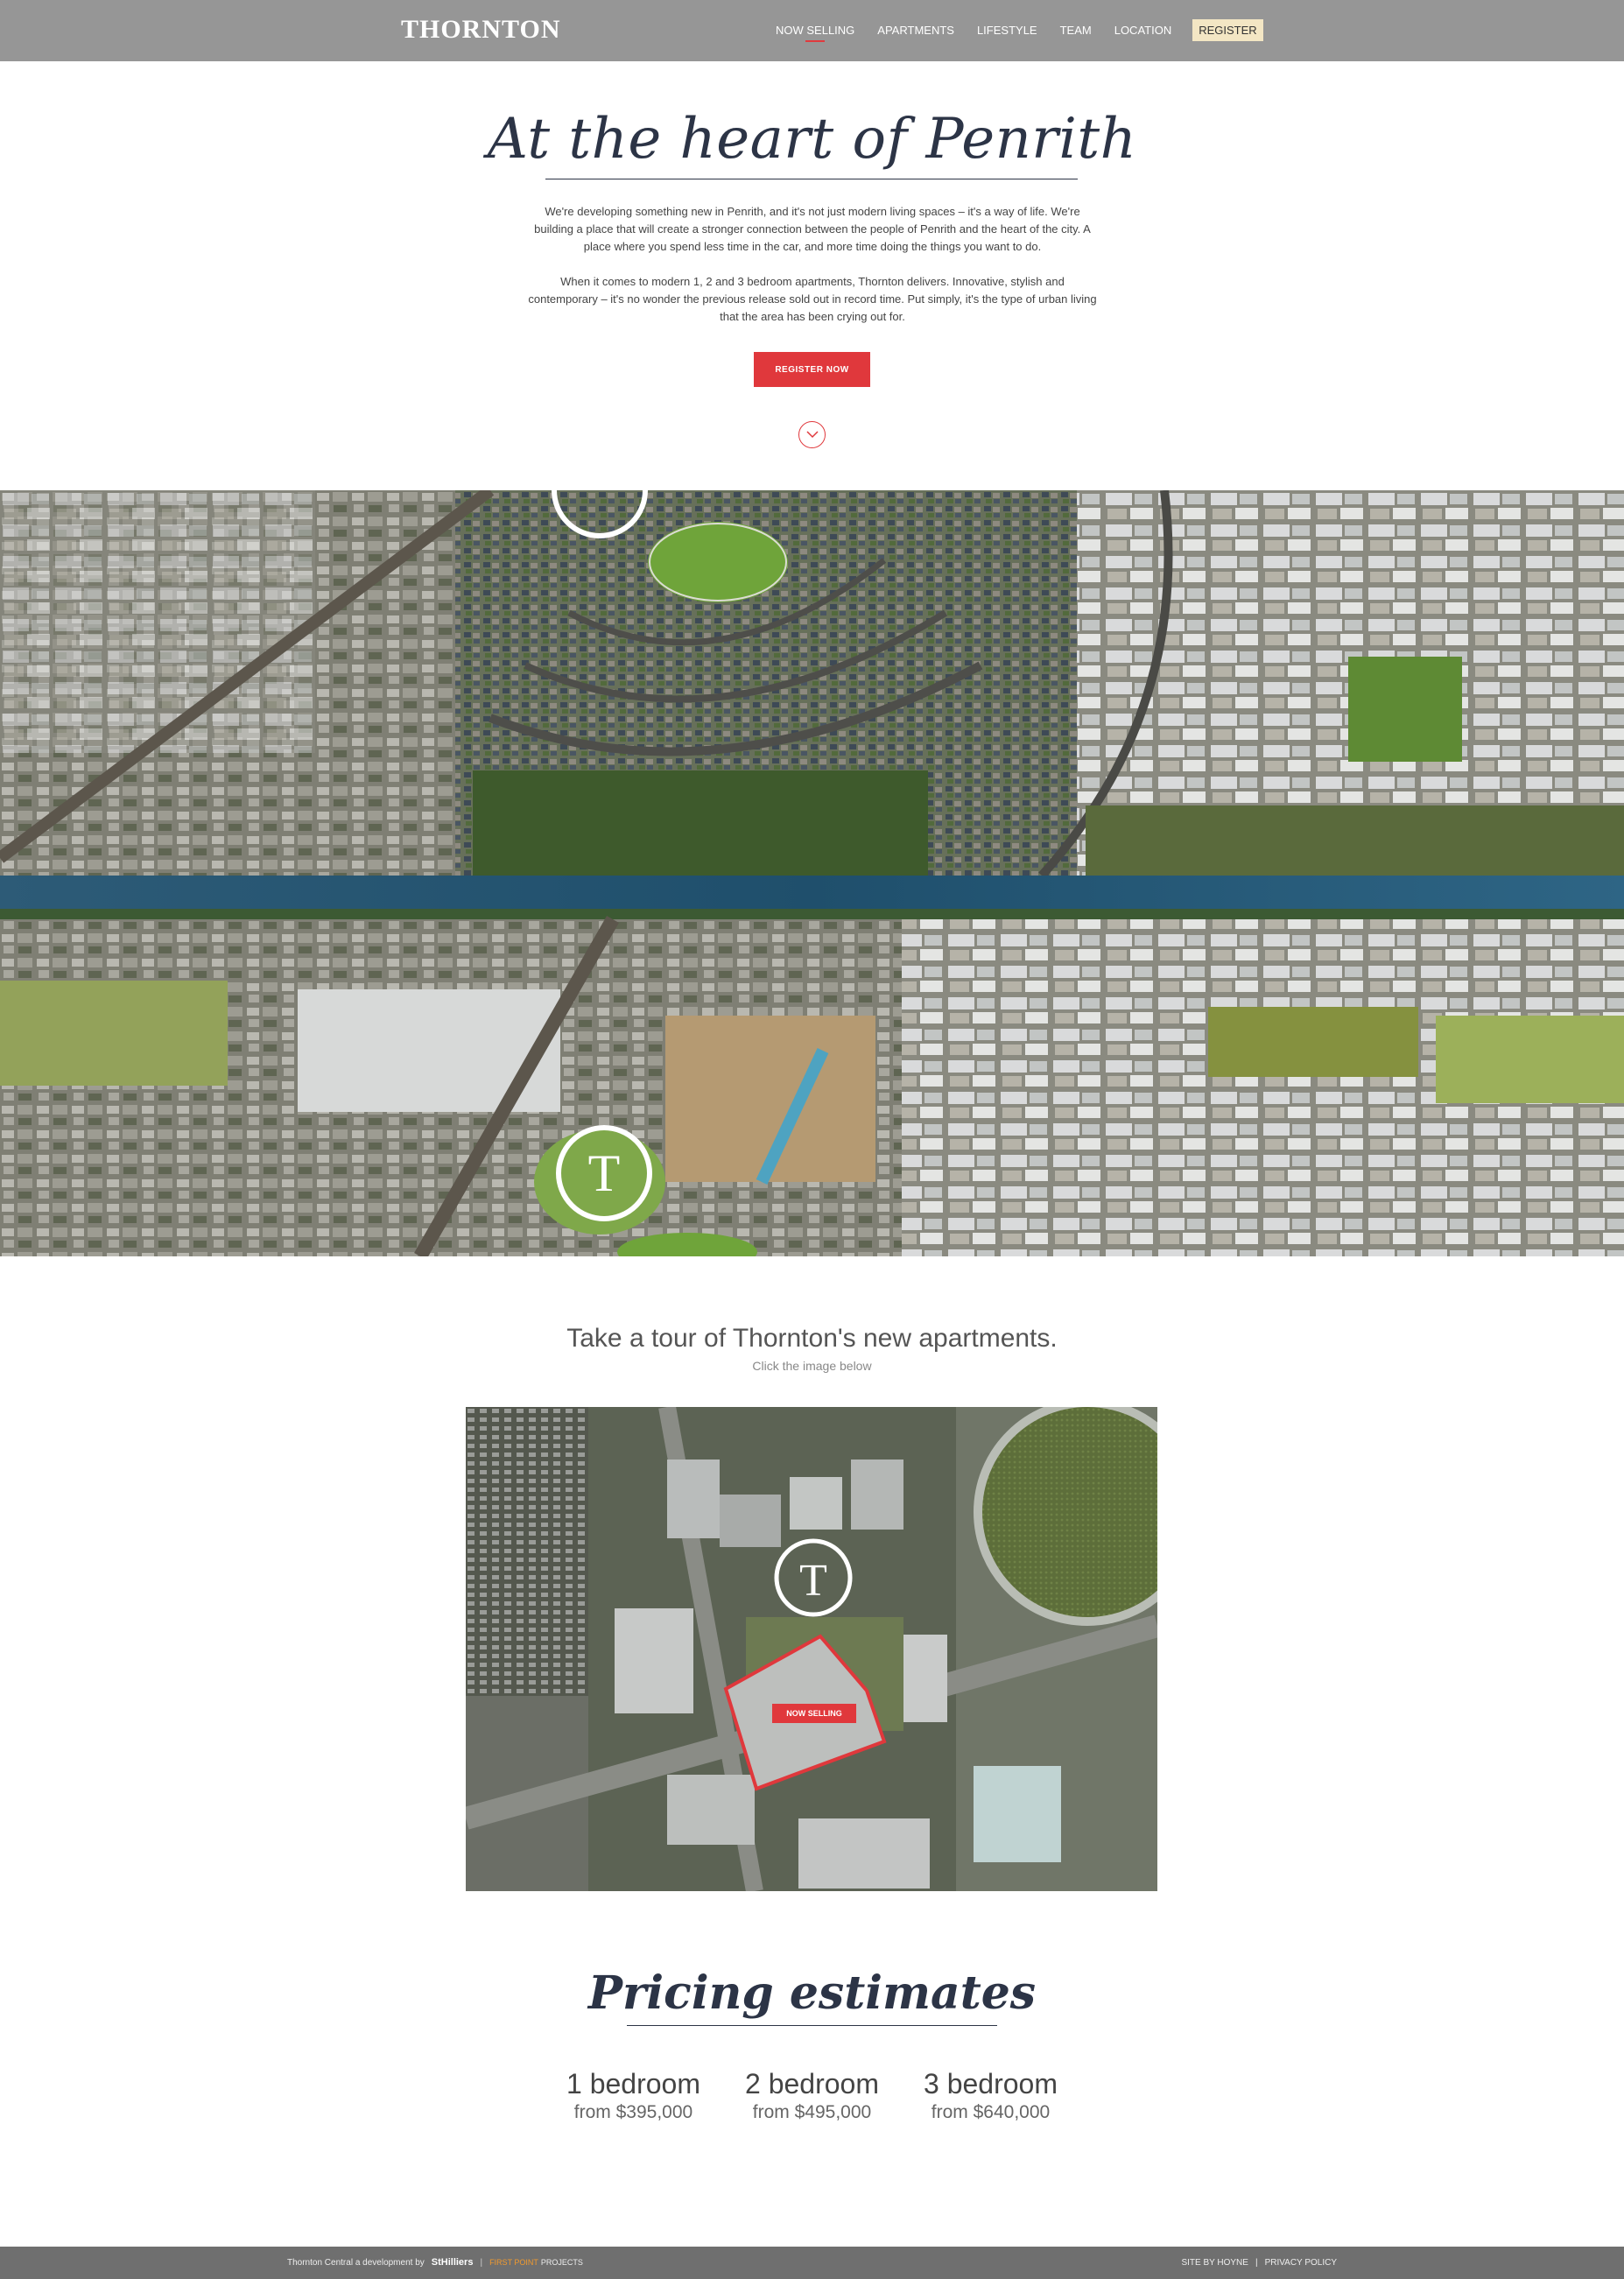 The height and width of the screenshot is (2279, 1624). I want to click on site-plan-tour-image: T NOW SELLING, so click(811, 1649).